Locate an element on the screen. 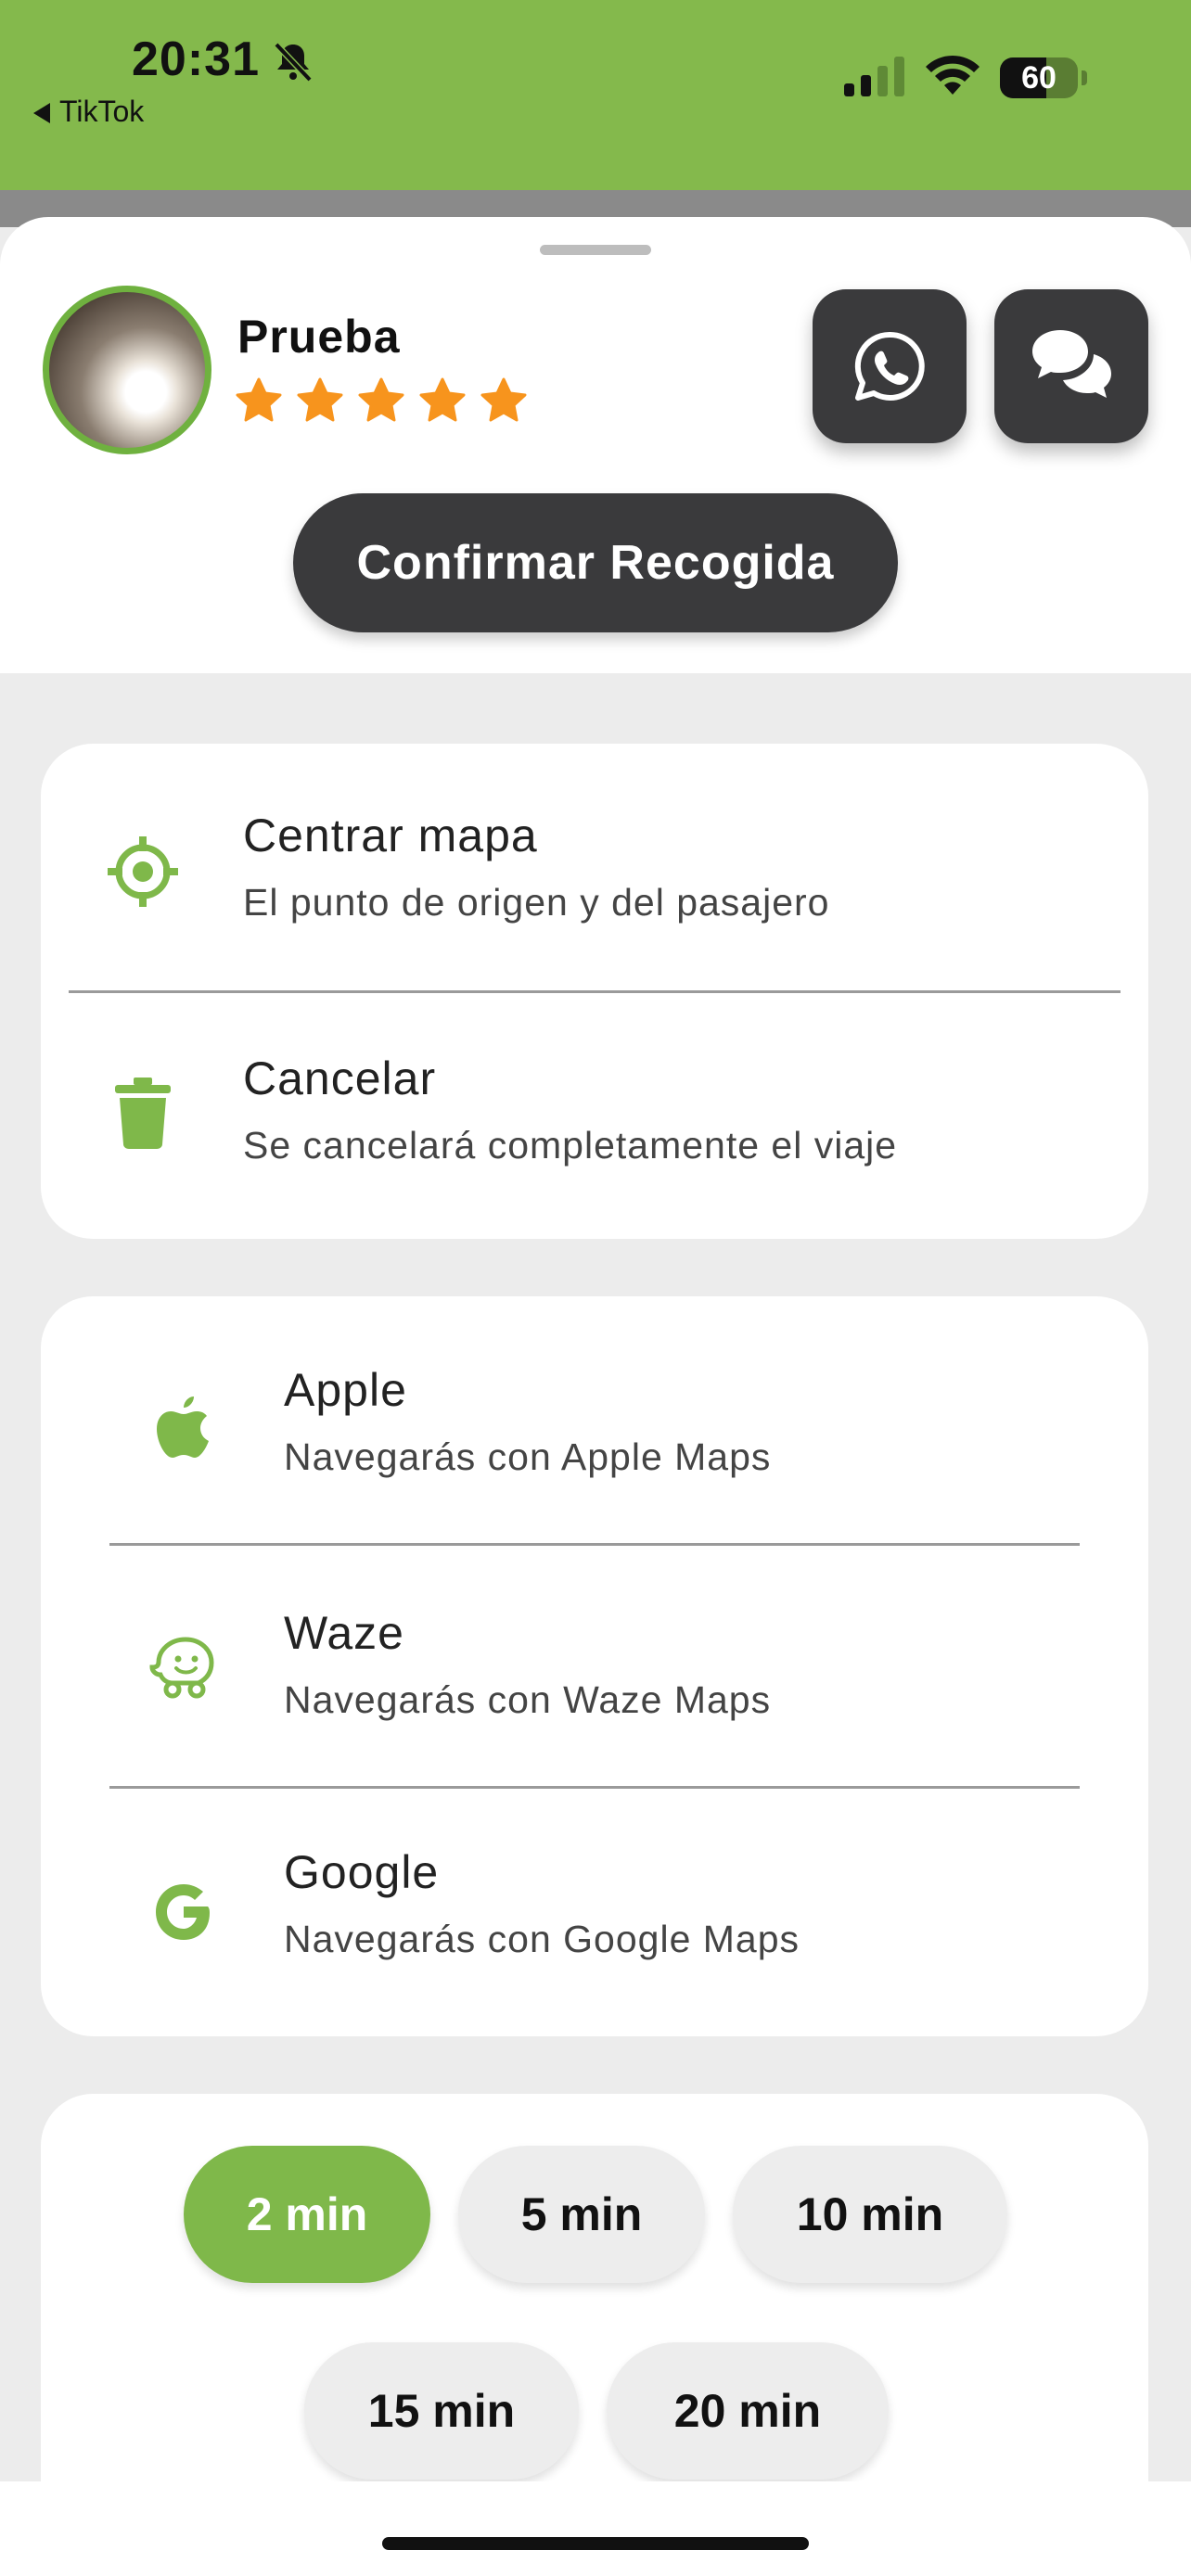 This screenshot has height=2576, width=1191. option-title: Centrar mapa is located at coordinates (390, 836).